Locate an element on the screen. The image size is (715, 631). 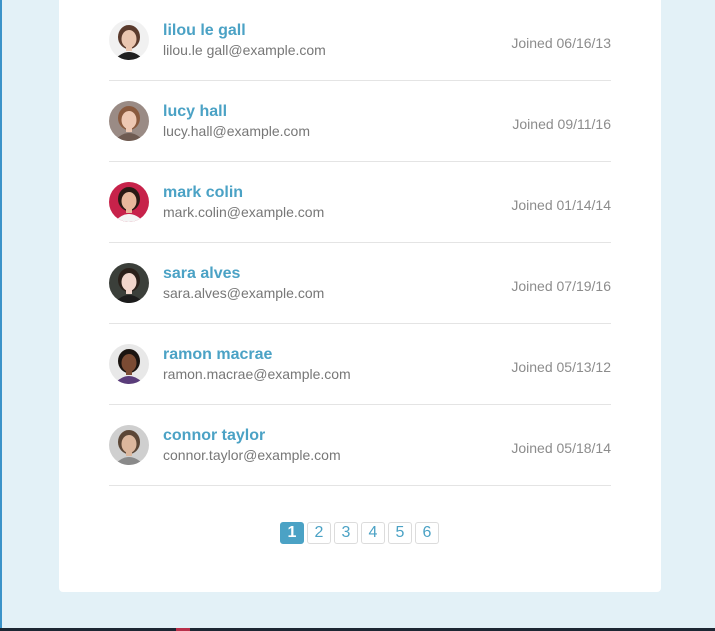
page-button-6: 6 is located at coordinates (427, 533).